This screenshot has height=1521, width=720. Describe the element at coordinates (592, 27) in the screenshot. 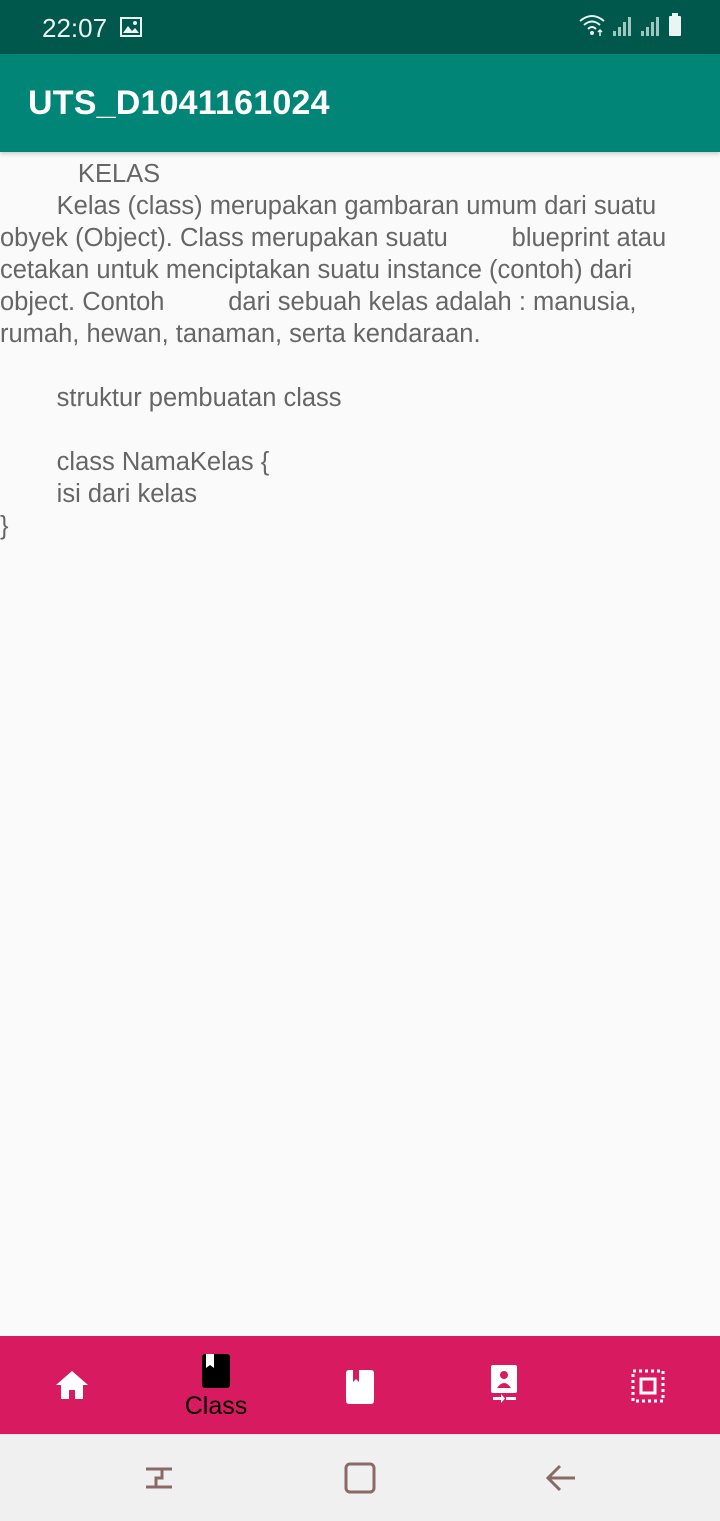

I see `wifi-icon` at that location.